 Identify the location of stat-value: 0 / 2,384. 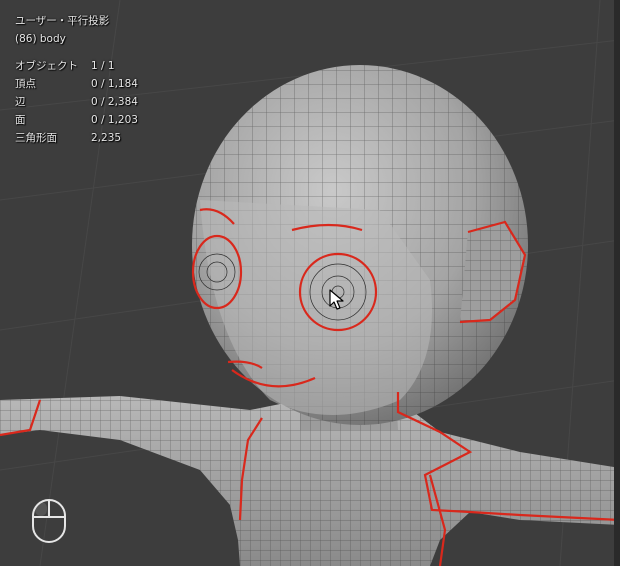
(114, 102).